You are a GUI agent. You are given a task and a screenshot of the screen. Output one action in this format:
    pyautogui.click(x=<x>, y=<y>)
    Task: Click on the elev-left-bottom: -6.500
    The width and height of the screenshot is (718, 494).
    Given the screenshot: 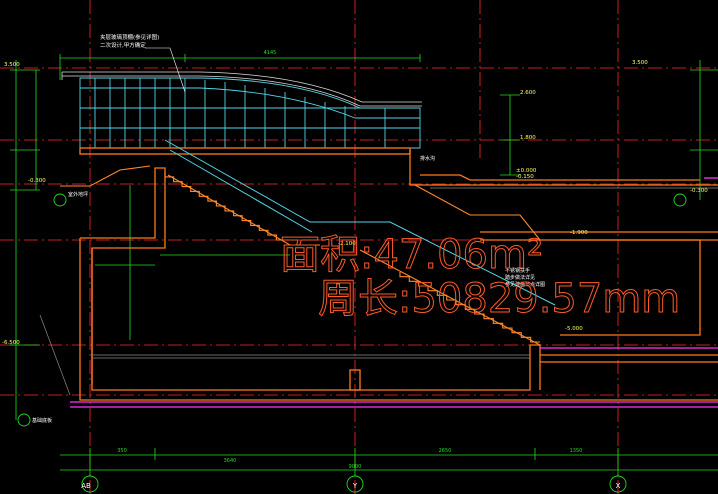 What is the action you would take?
    pyautogui.click(x=11, y=343)
    